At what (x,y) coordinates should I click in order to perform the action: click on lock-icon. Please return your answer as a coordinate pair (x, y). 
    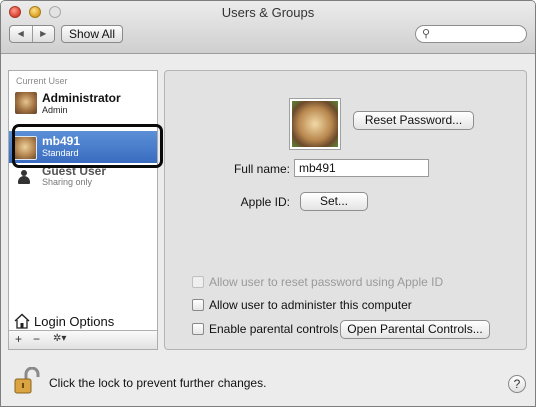
    Looking at the image, I should click on (27, 381).